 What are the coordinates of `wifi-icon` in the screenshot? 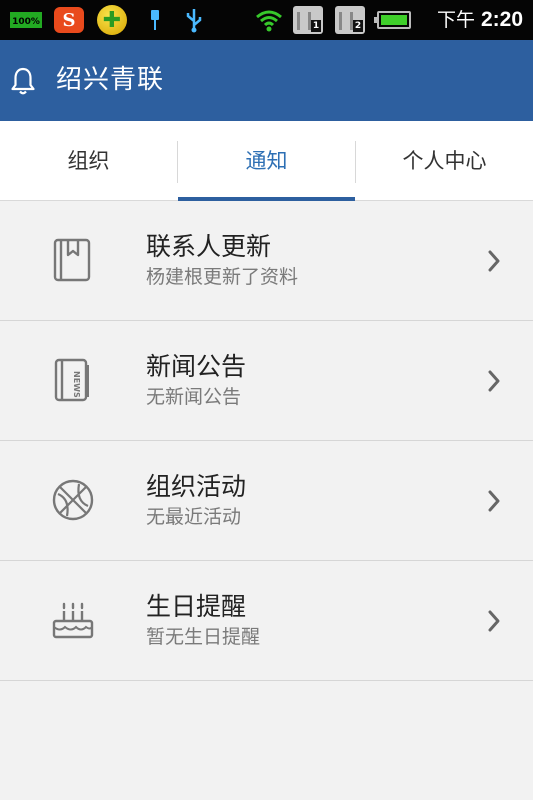 It's located at (269, 20).